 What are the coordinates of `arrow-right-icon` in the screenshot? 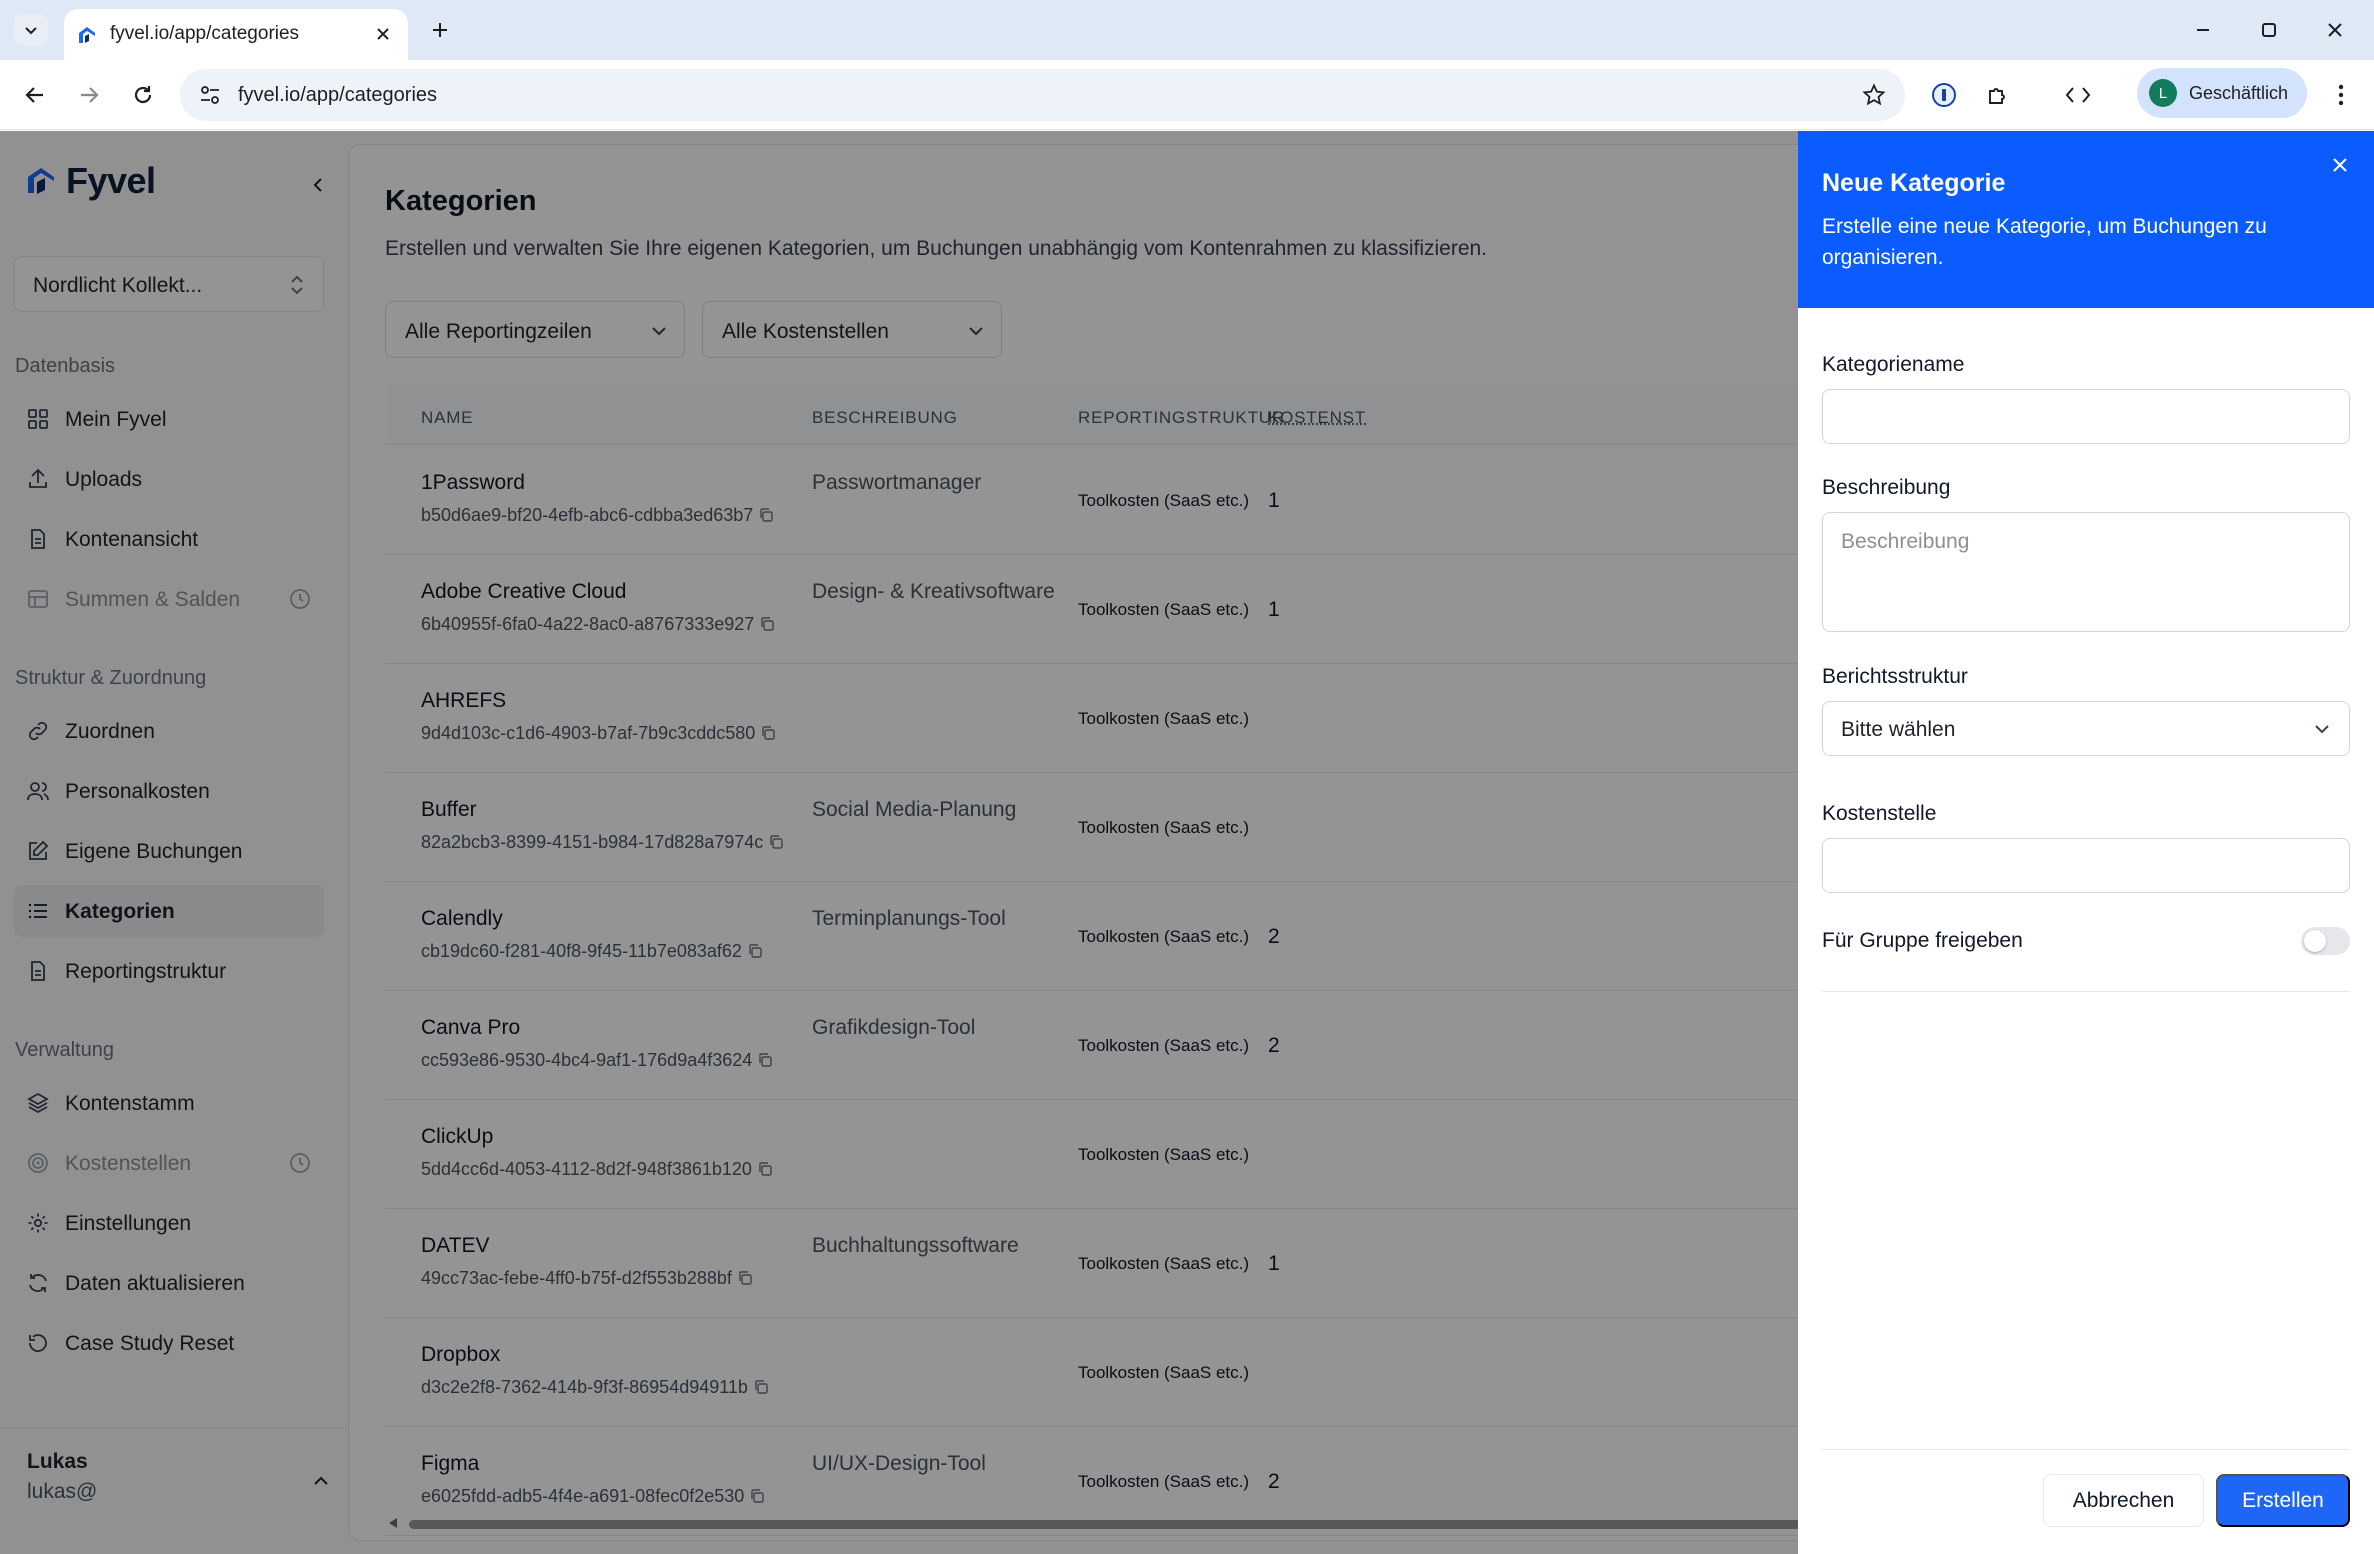 It's located at (90, 95).